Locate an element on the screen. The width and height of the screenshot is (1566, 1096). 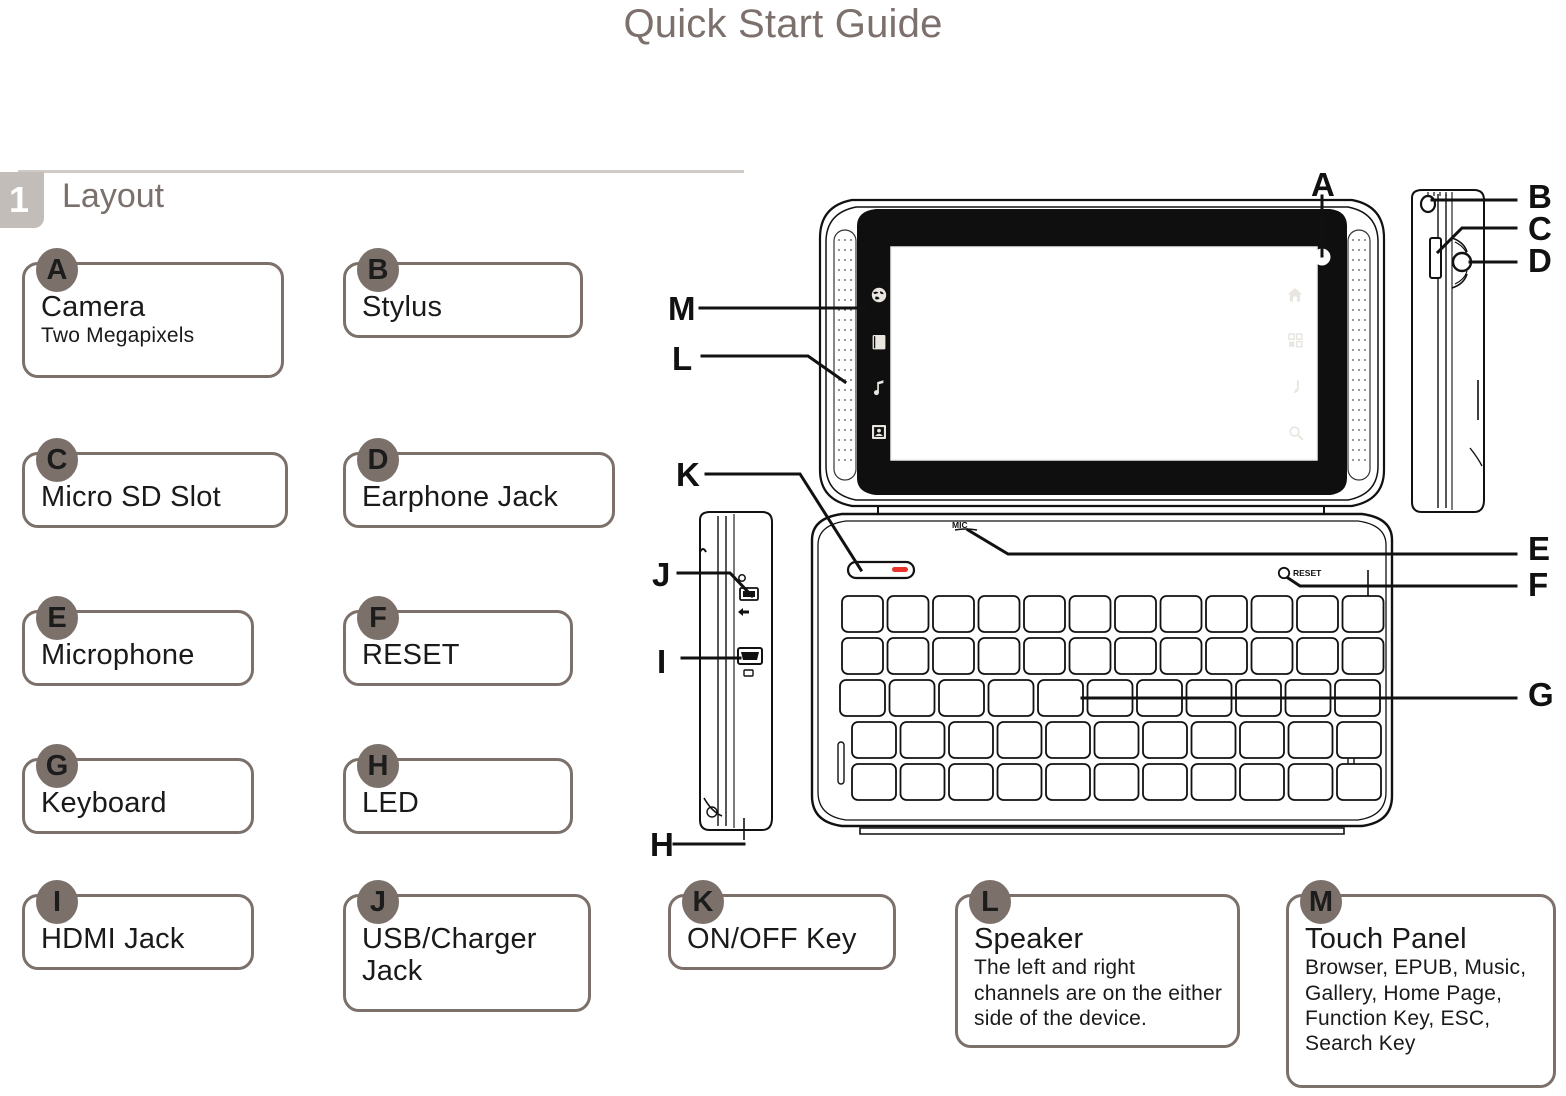
legend-title: Keyboard is located at coordinates (104, 803).